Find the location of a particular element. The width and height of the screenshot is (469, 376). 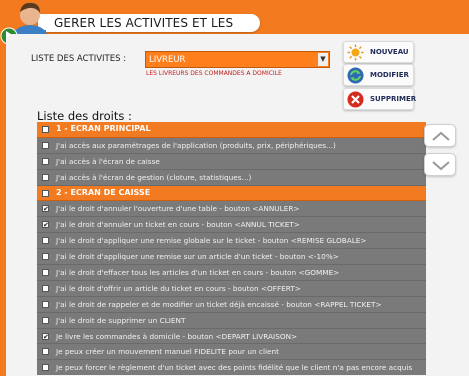

new-button: NOUVEAU is located at coordinates (378, 52).